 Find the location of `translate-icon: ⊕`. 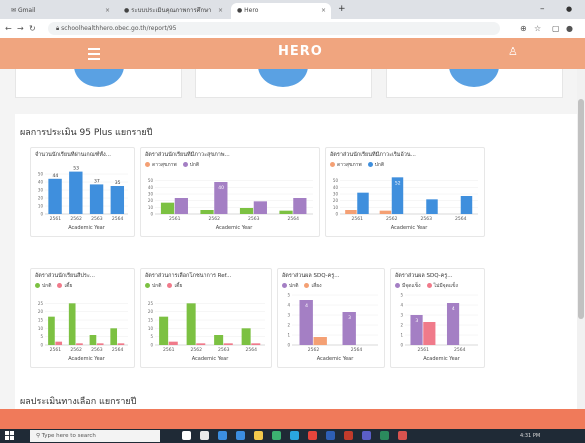

translate-icon: ⊕ is located at coordinates (523, 28).